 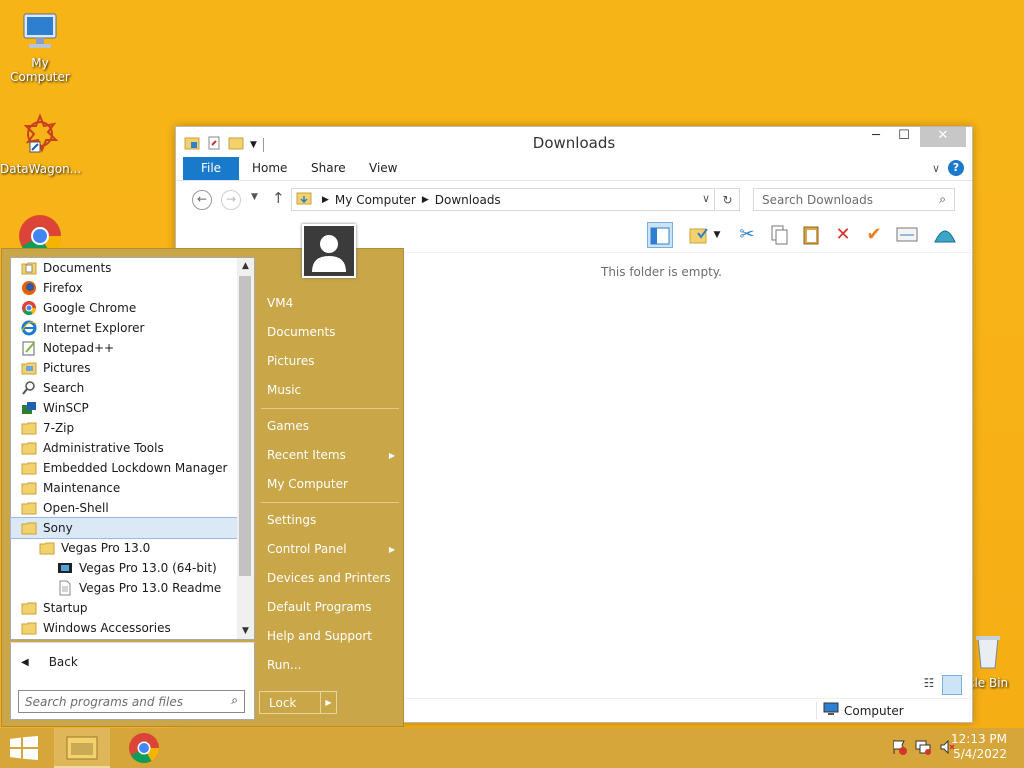 I want to click on start-menu-item: Recent Items ▶, so click(x=330, y=455).